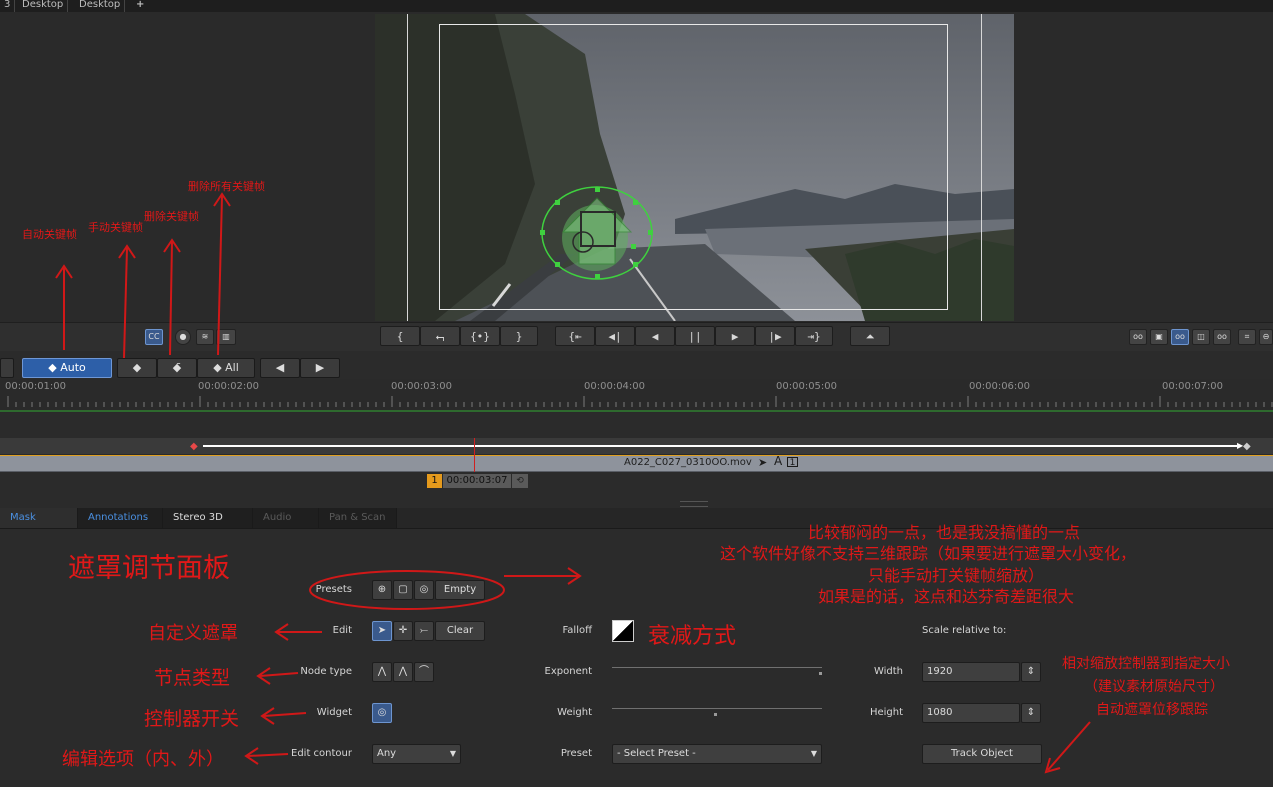  I want to click on corner-node-icon: ⋀, so click(382, 672).